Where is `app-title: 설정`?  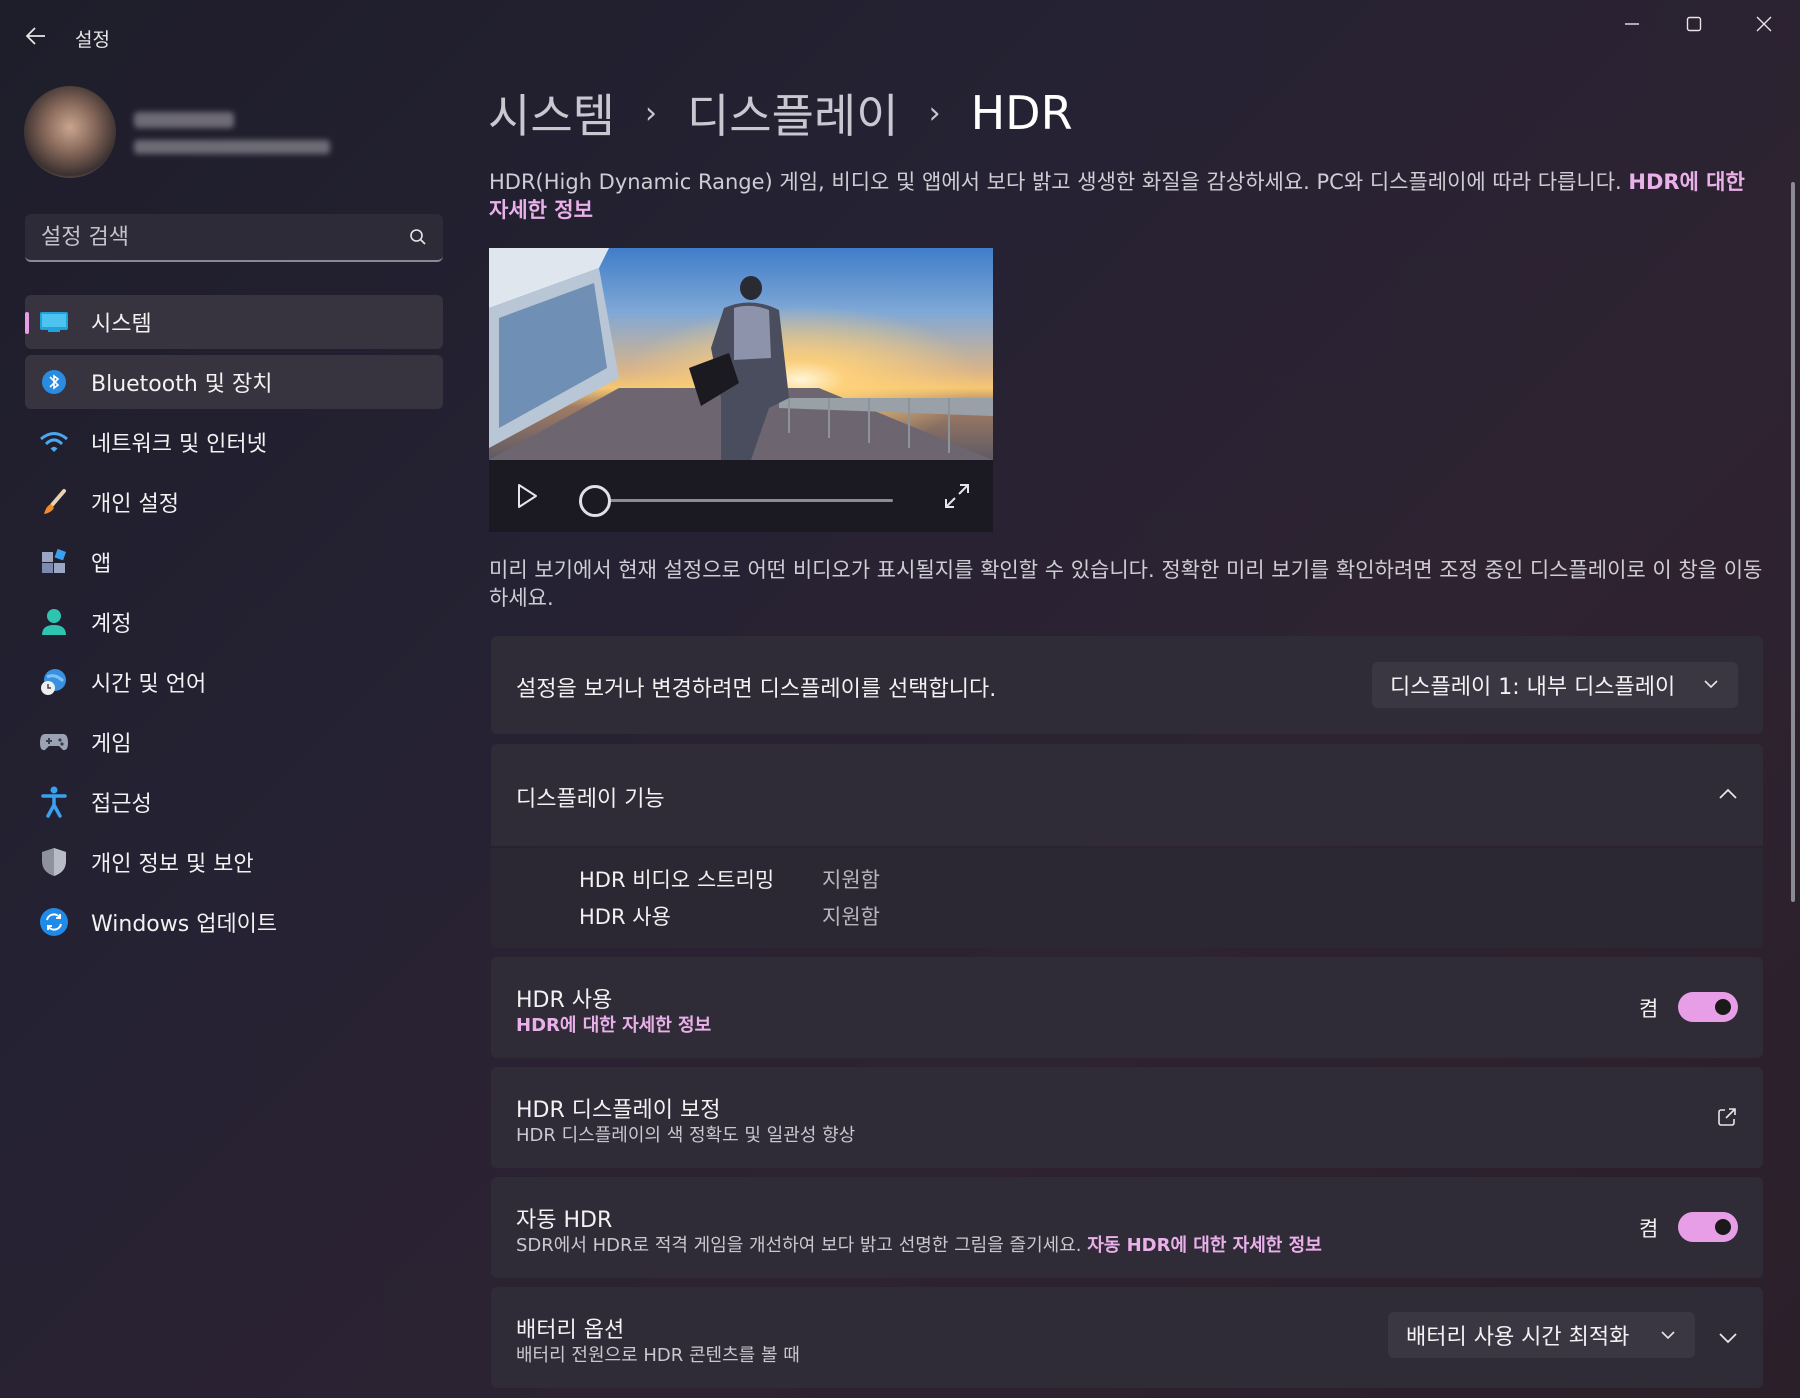
app-title: 설정 is located at coordinates (92, 40).